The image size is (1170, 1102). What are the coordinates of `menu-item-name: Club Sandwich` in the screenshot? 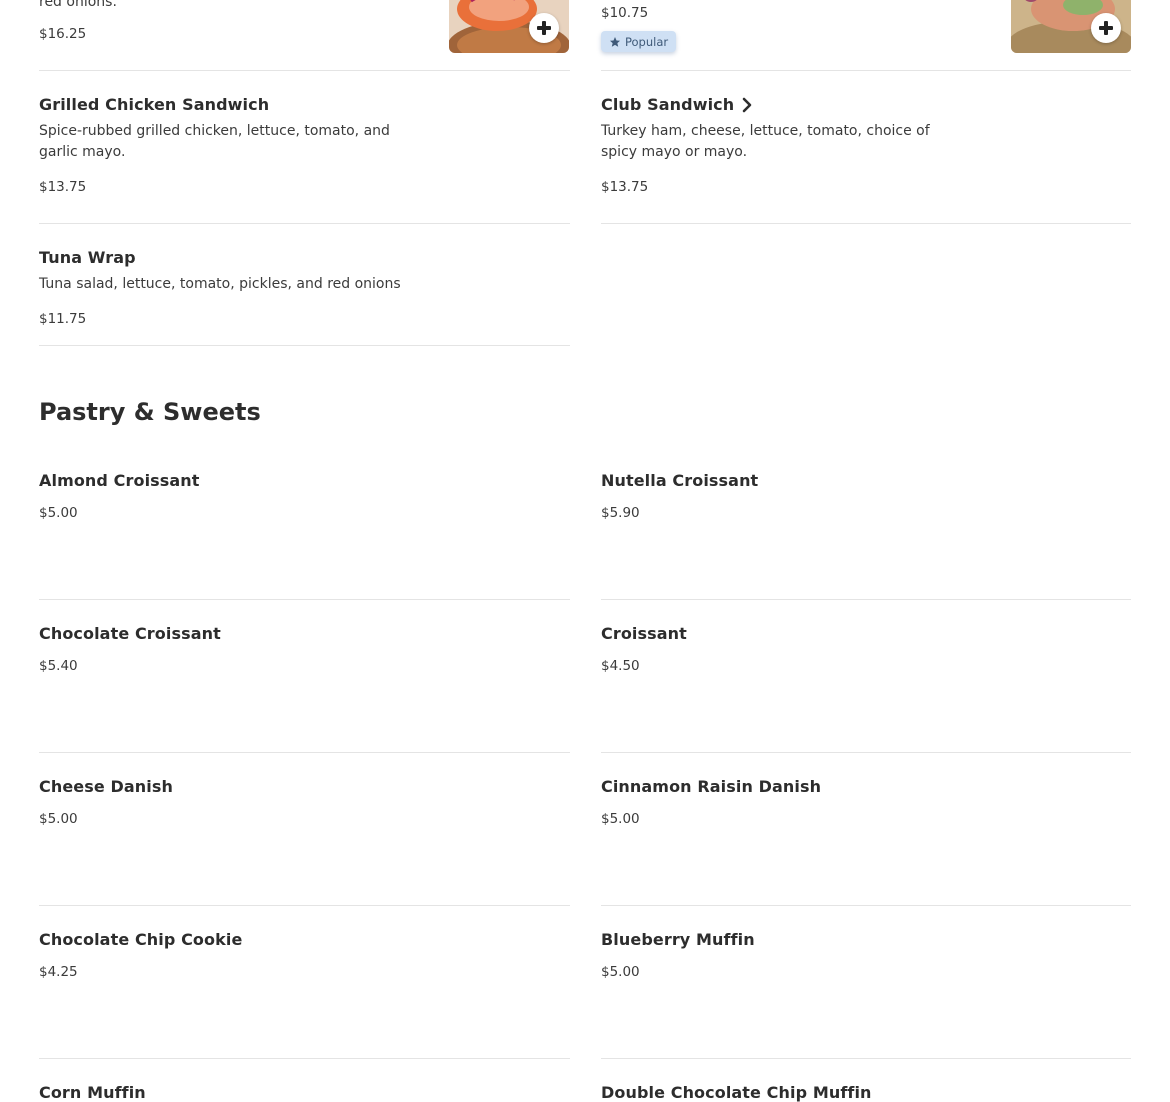 It's located at (668, 104).